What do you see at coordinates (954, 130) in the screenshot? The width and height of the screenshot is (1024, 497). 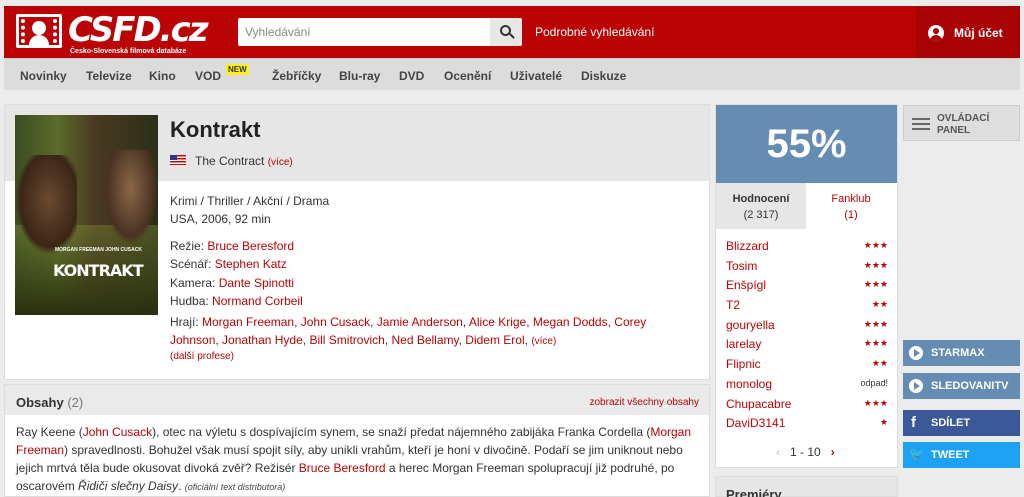 I see `control-panel-line: PANEL` at bounding box center [954, 130].